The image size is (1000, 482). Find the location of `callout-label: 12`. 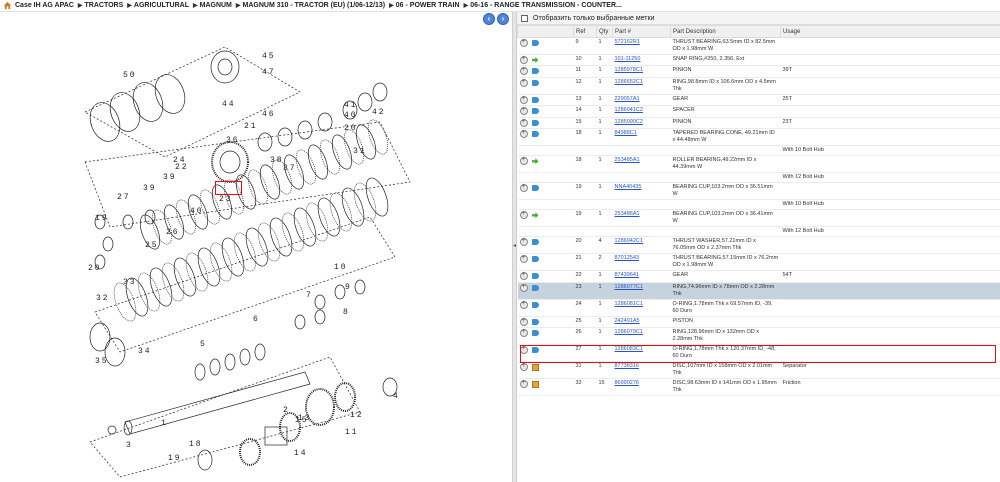

callout-label: 12 is located at coordinates (357, 415).